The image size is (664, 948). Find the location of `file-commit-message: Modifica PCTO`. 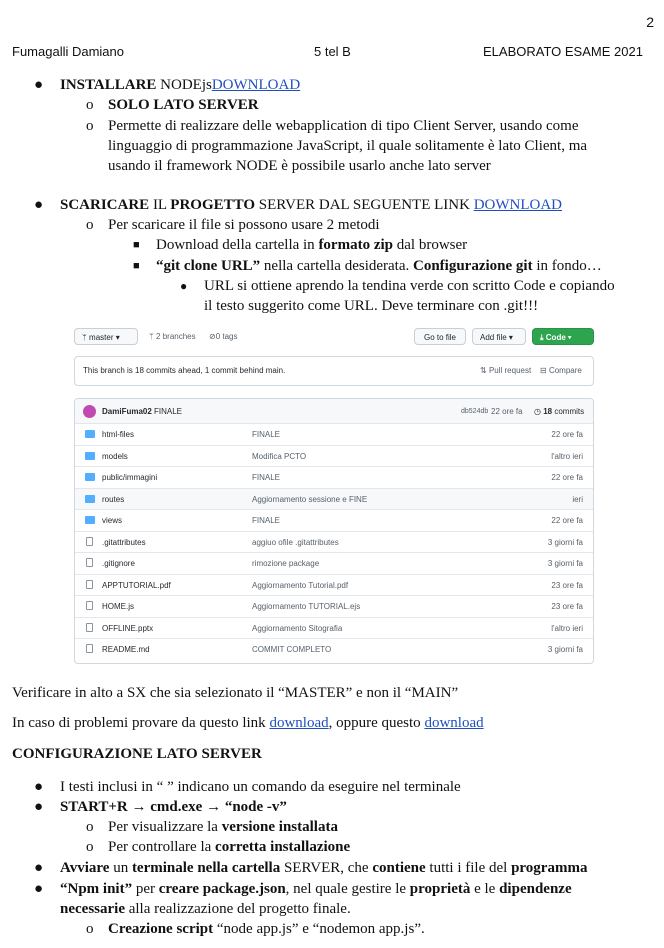

file-commit-message: Modifica PCTO is located at coordinates (279, 456).